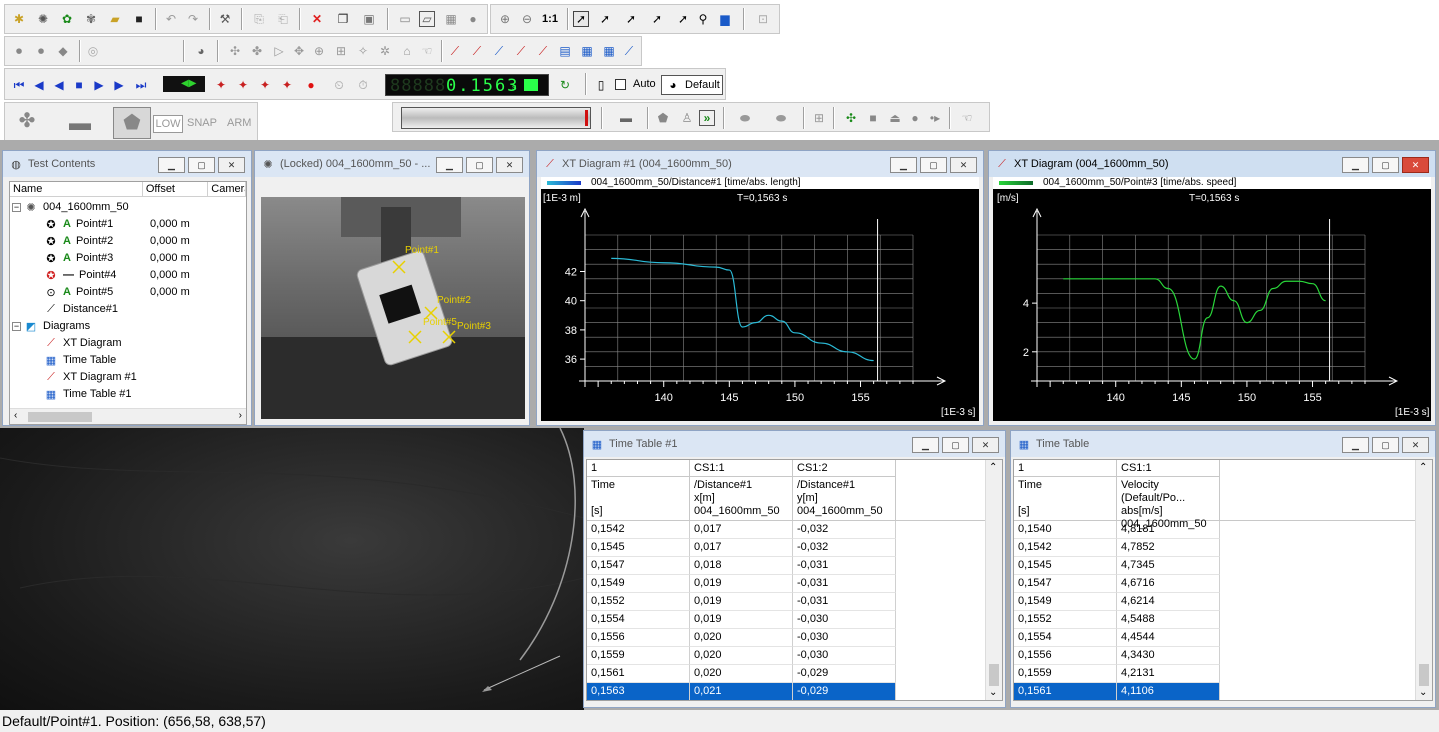 This screenshot has width=1439, height=732. Describe the element at coordinates (1168, 566) in the screenshot. I see `table-cell: 4,7345` at that location.